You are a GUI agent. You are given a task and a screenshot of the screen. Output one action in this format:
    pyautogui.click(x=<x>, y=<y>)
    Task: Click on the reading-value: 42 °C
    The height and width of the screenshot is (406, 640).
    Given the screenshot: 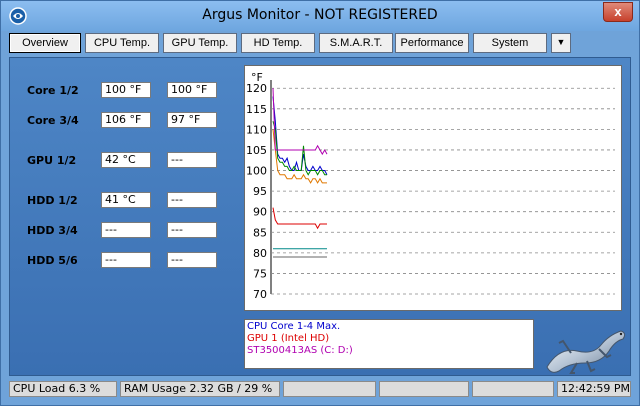 What is the action you would take?
    pyautogui.click(x=126, y=160)
    